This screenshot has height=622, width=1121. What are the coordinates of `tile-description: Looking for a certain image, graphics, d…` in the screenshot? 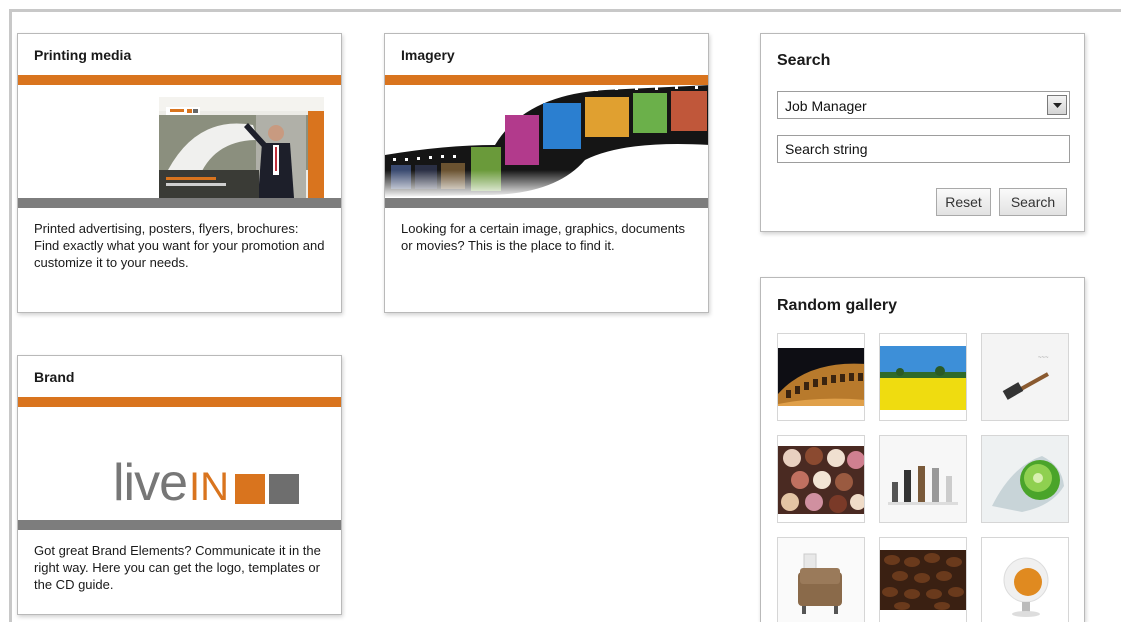 It's located at (543, 237).